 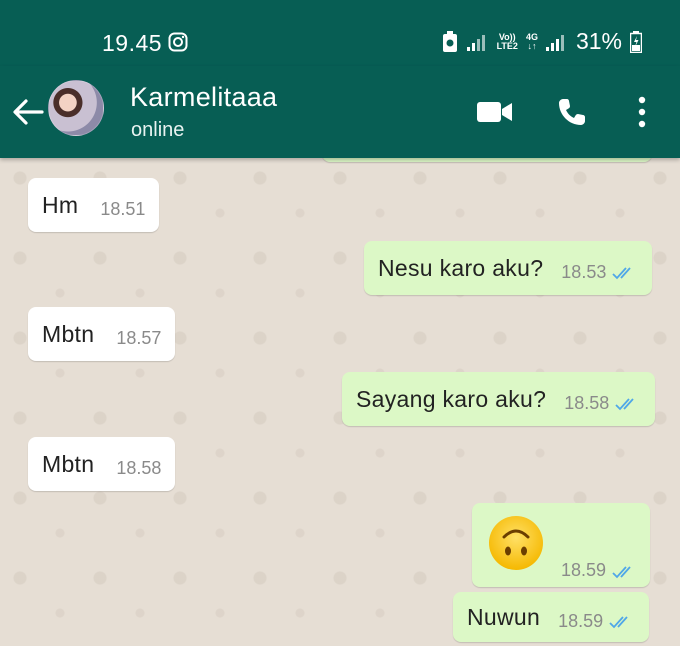 I want to click on message-bubble-incoming: Mbtn 18.57, so click(x=102, y=334).